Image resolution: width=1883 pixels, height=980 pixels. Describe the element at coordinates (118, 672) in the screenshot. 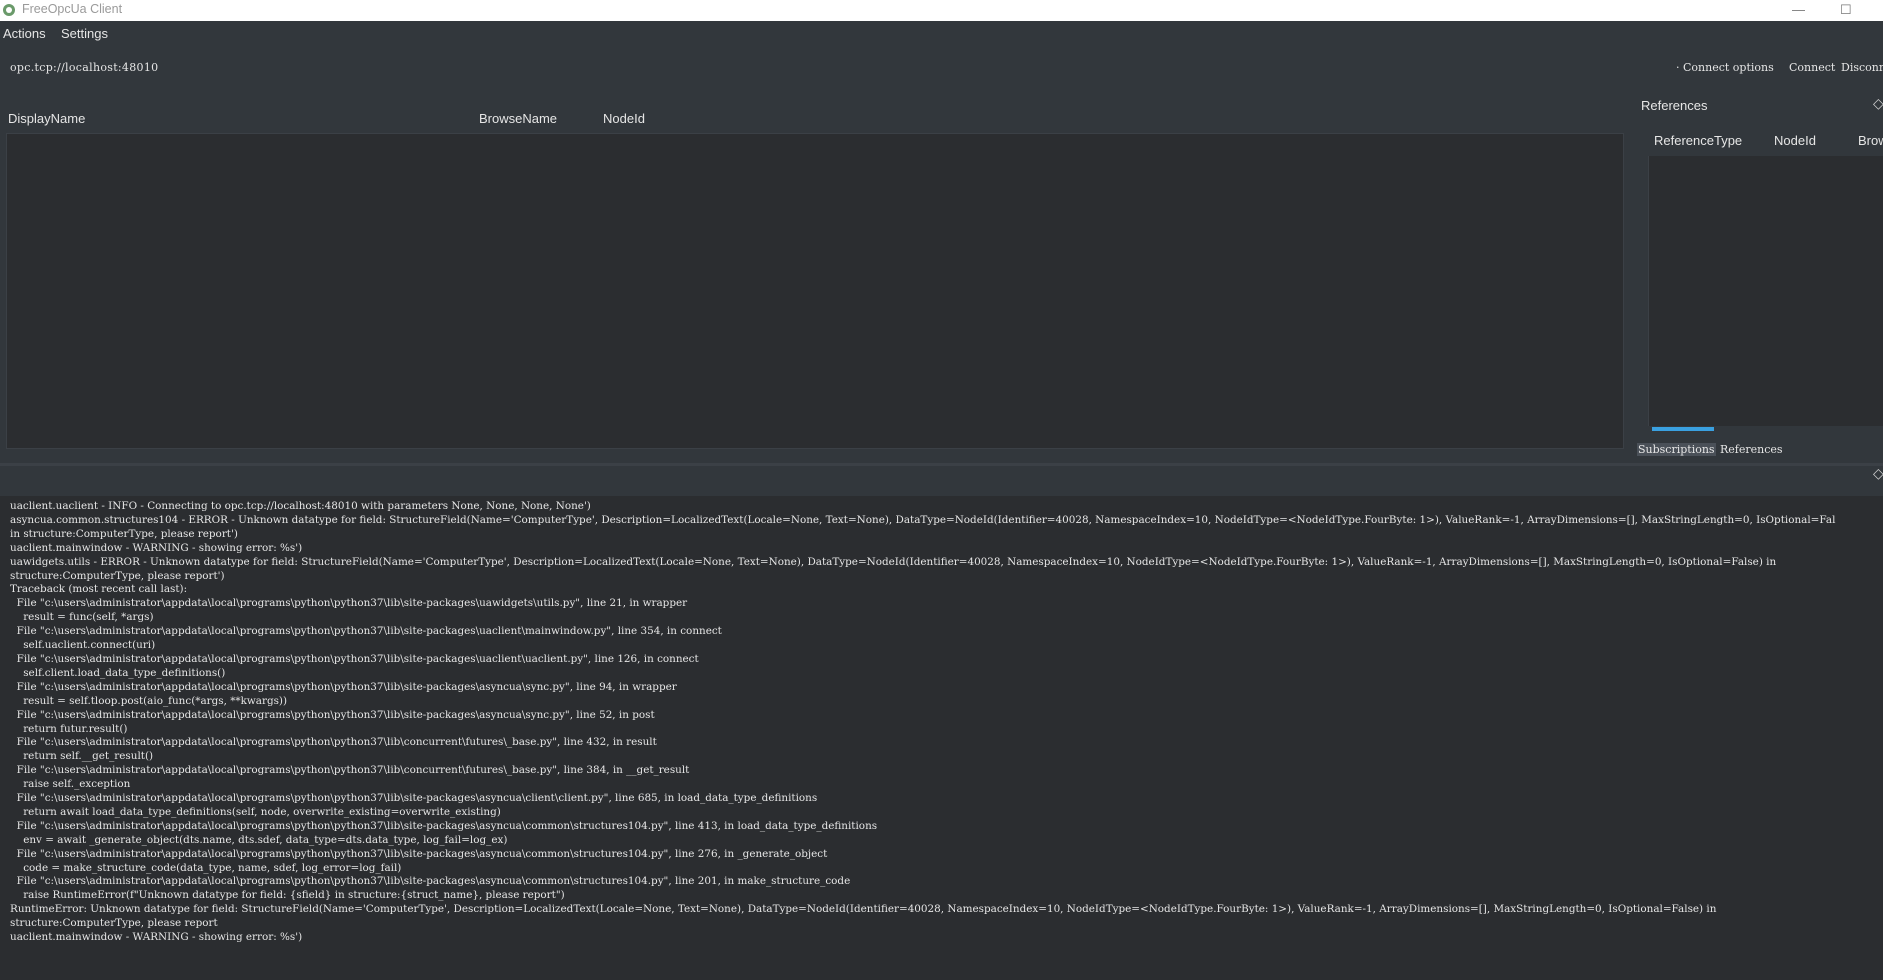

I see `log-line: self.client.load_data_type_definitions()` at that location.